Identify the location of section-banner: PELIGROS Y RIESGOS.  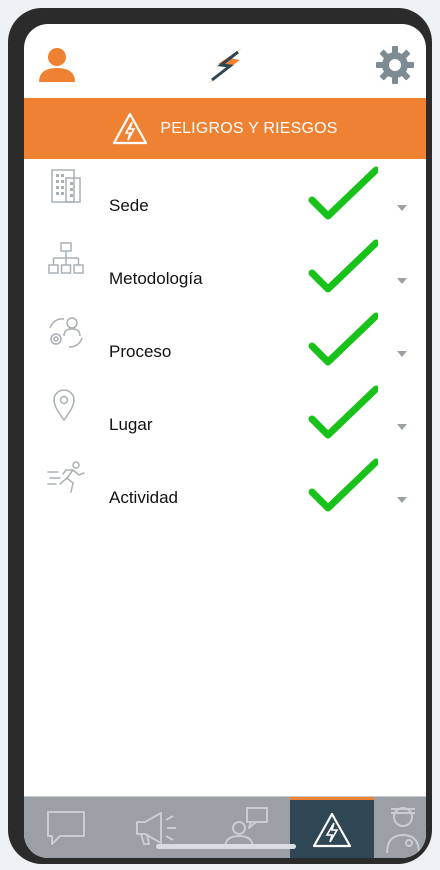
(225, 128).